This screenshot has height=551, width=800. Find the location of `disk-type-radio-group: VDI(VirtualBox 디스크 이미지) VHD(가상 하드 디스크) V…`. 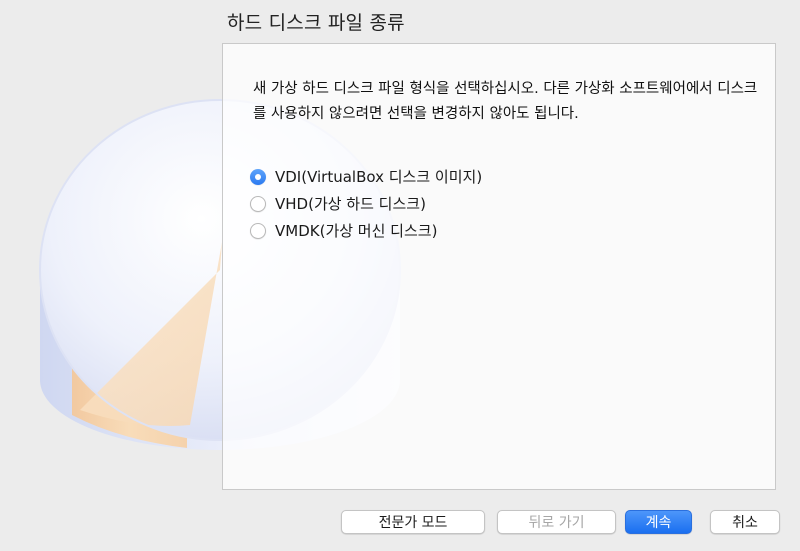

disk-type-radio-group: VDI(VirtualBox 디스크 이미지) VHD(가상 하드 디스크) V… is located at coordinates (366, 203).